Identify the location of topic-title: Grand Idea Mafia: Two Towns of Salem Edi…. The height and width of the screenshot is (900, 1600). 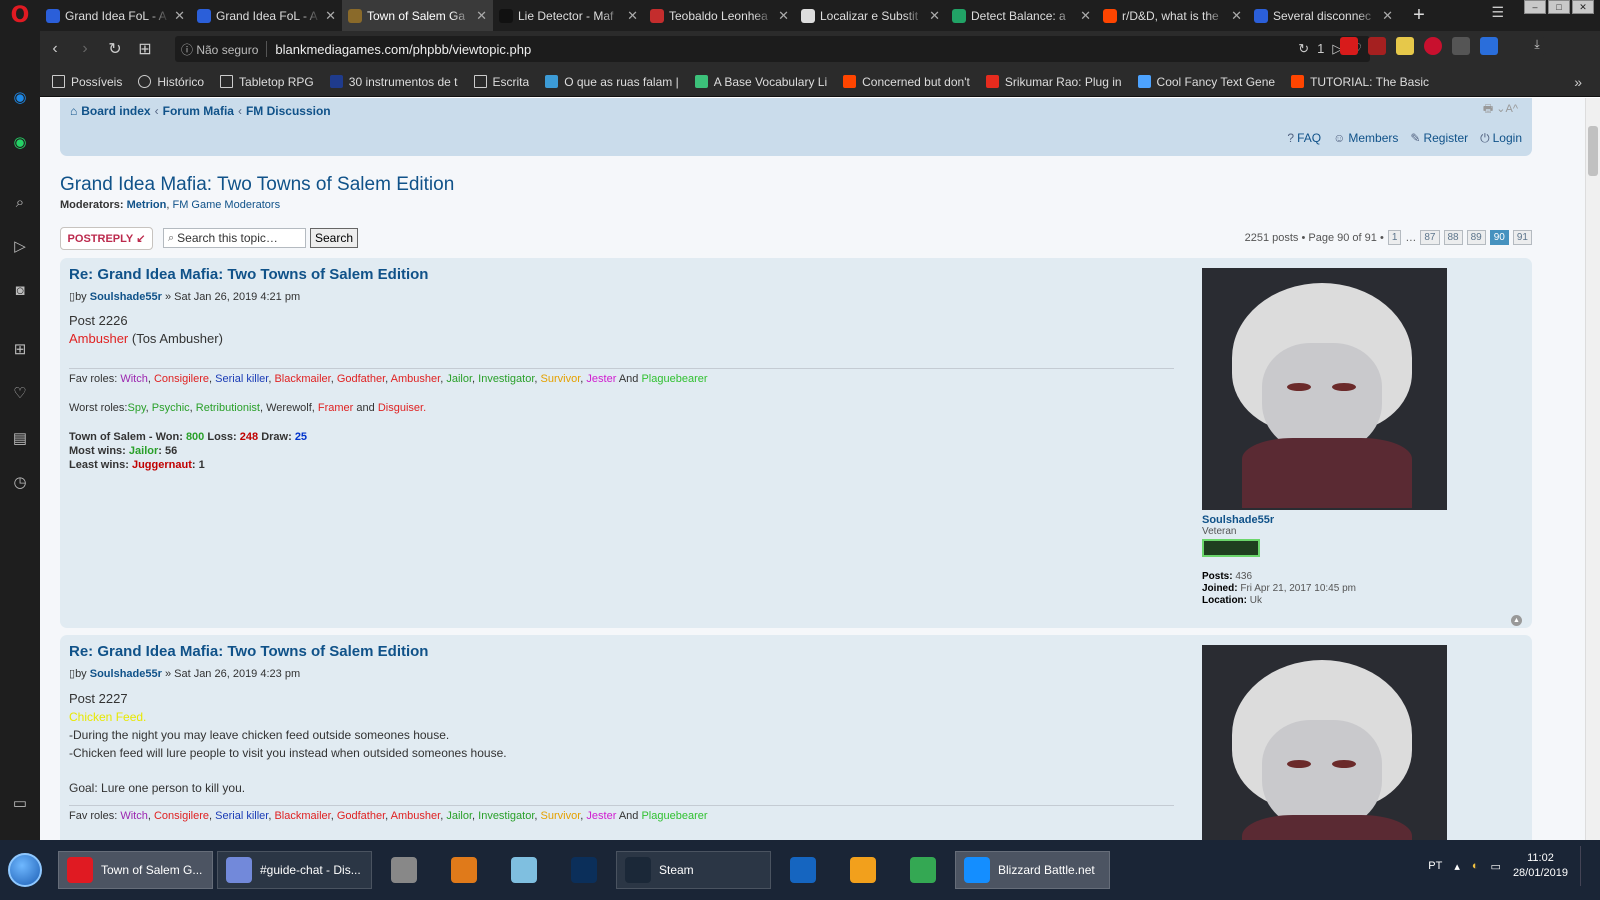
(257, 185).